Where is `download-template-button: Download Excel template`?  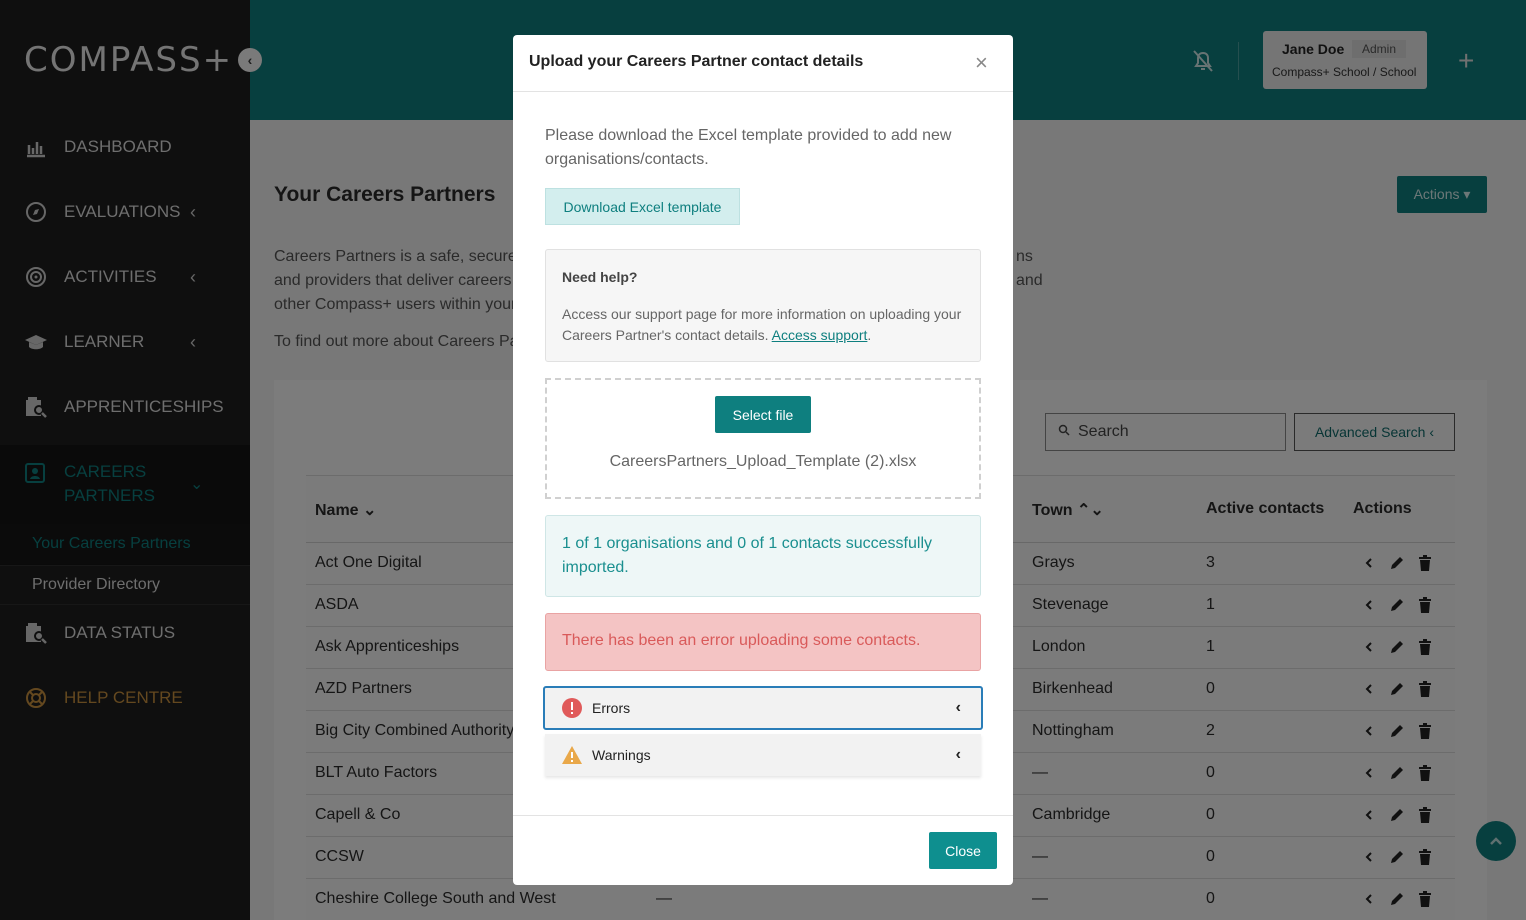 download-template-button: Download Excel template is located at coordinates (642, 206).